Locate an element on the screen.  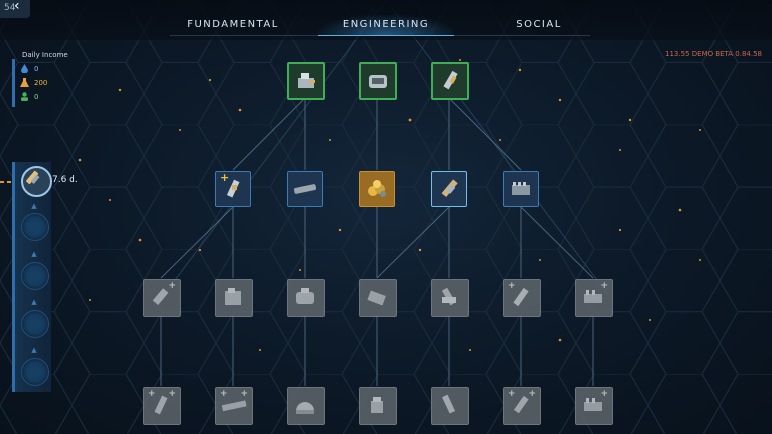
locked-pump-icon is located at coordinates (376, 298).